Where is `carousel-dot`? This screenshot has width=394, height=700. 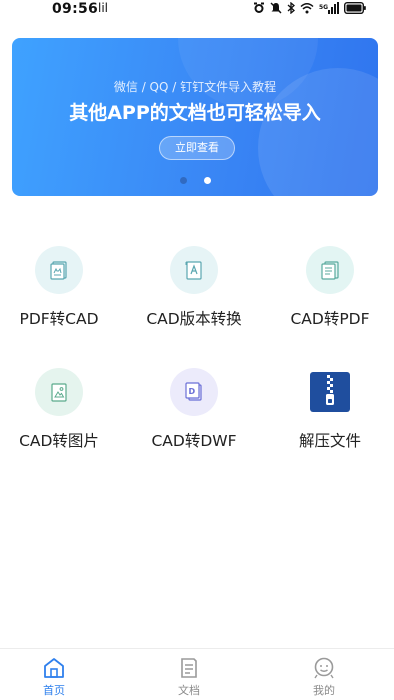 carousel-dot is located at coordinates (183, 180).